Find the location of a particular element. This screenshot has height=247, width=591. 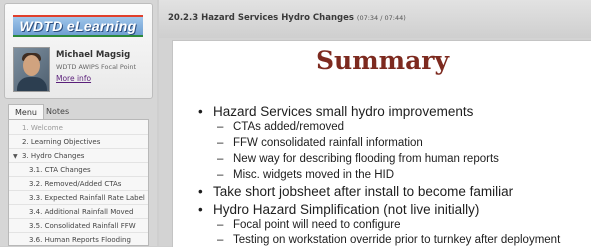

expand-caret-icon: ▼ is located at coordinates (16, 156).